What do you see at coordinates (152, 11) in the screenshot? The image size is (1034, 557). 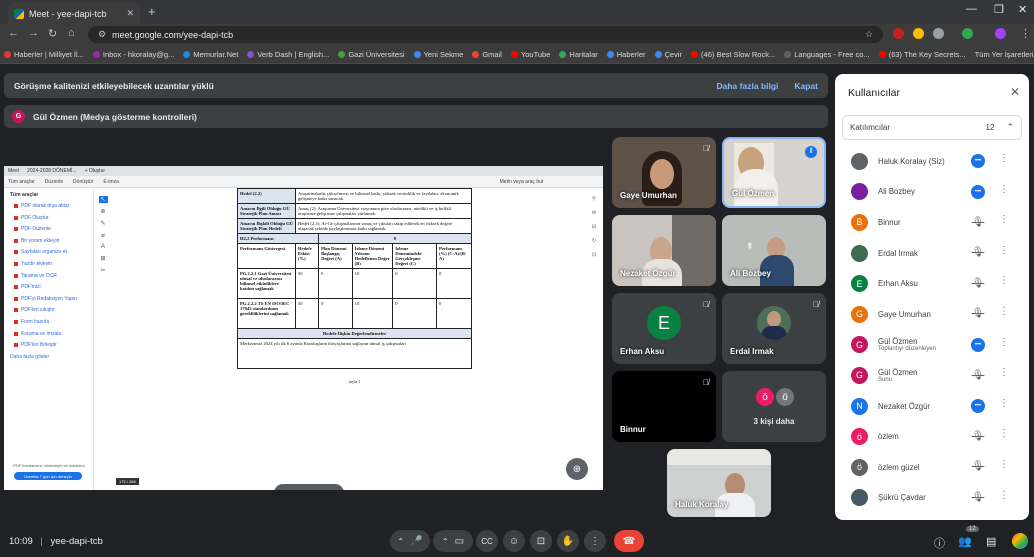 I see `new-tab-icon: +` at bounding box center [152, 11].